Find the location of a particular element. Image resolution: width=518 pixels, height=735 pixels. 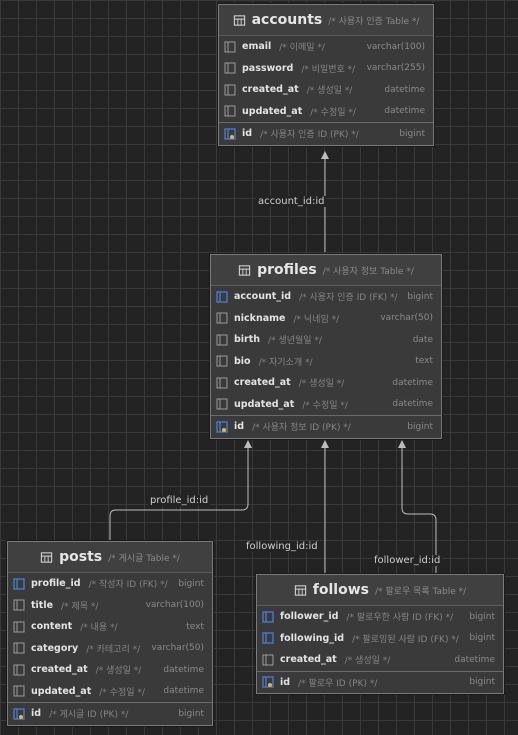

table-comment: /* 팔로우 목록 Table */ is located at coordinates (421, 591).